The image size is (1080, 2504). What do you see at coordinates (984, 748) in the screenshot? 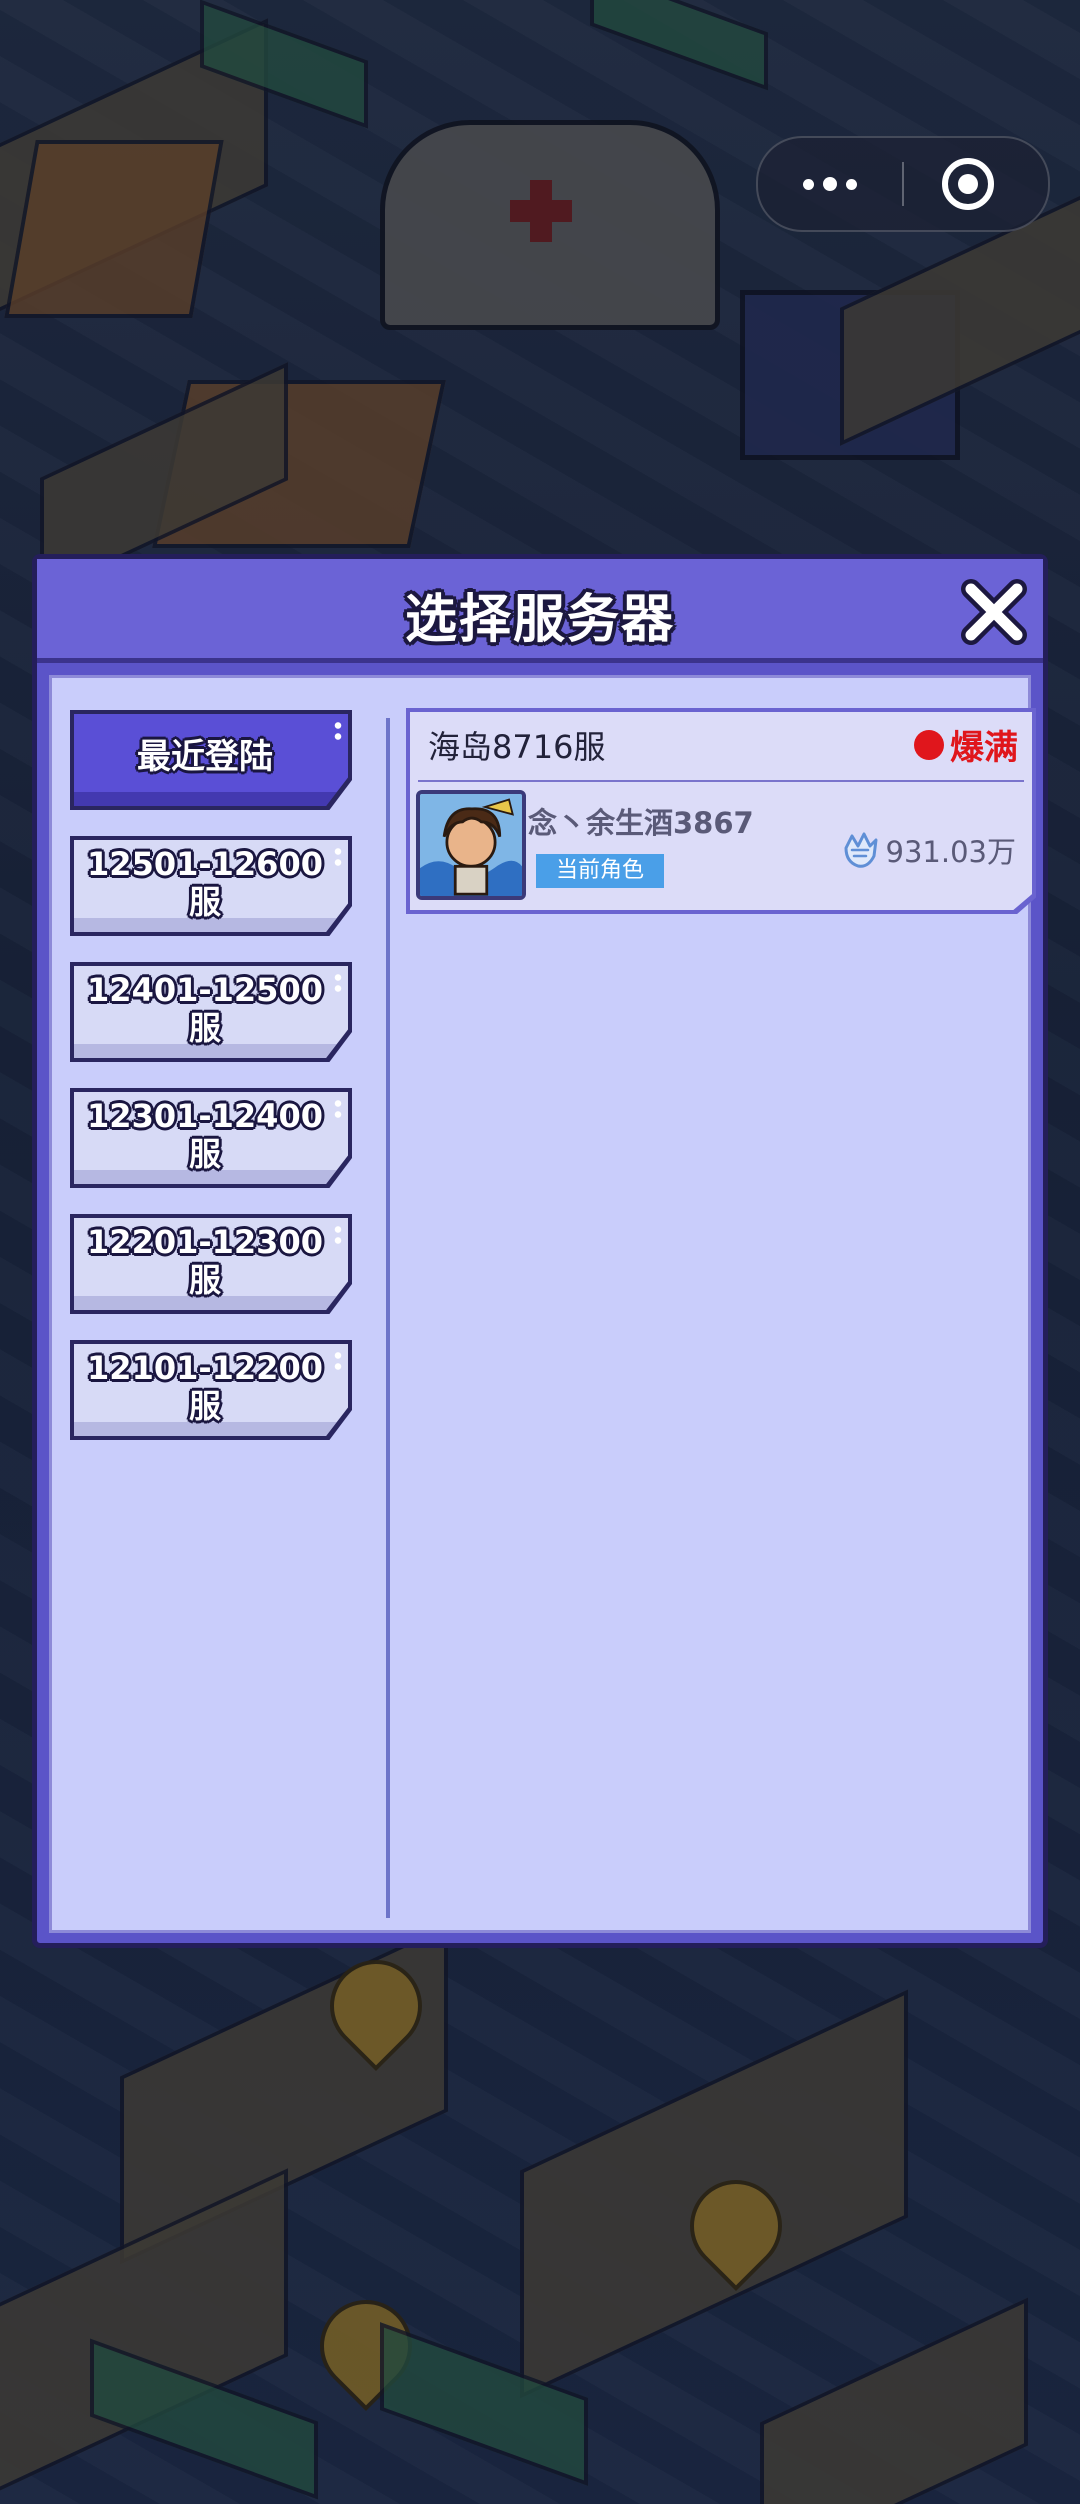
I see `status-label: 爆满` at bounding box center [984, 748].